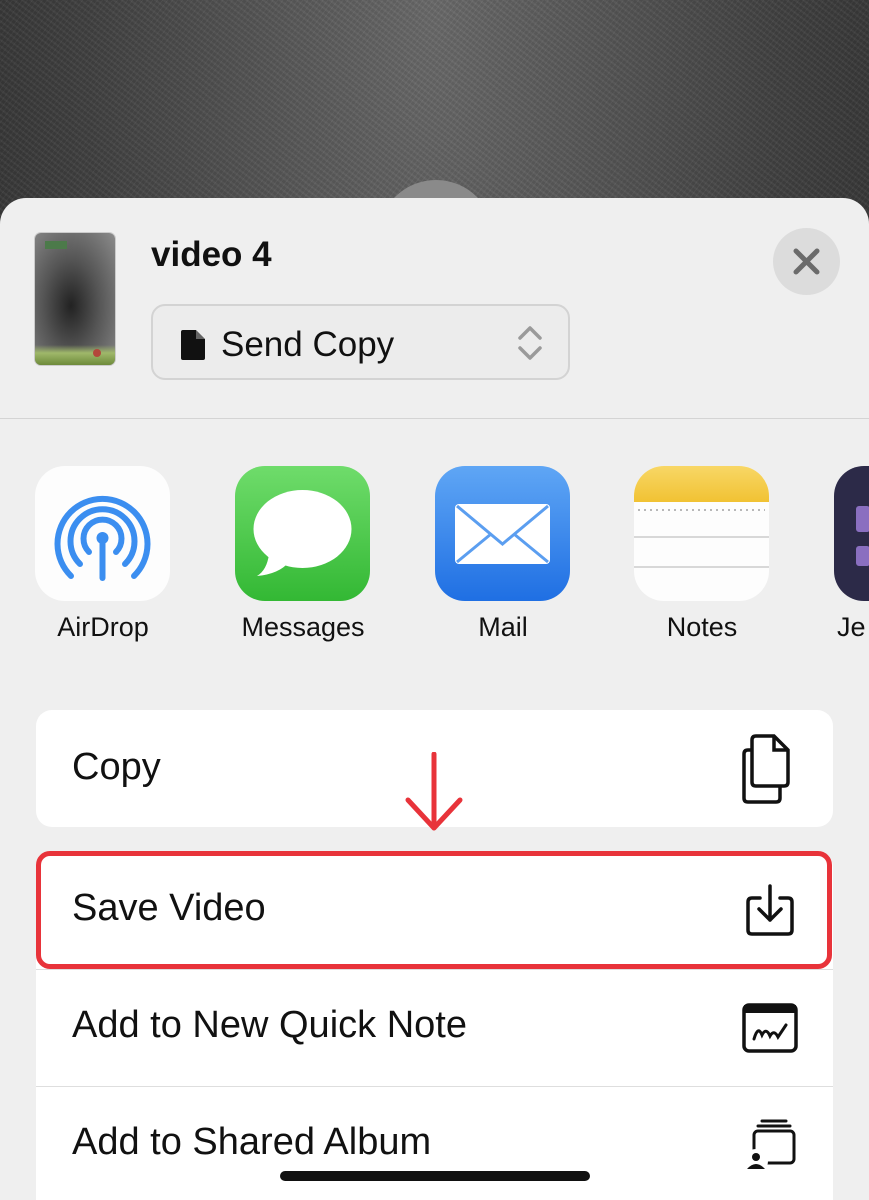 The image size is (869, 1200). What do you see at coordinates (503, 627) in the screenshot?
I see `app-label-mail: Mail` at bounding box center [503, 627].